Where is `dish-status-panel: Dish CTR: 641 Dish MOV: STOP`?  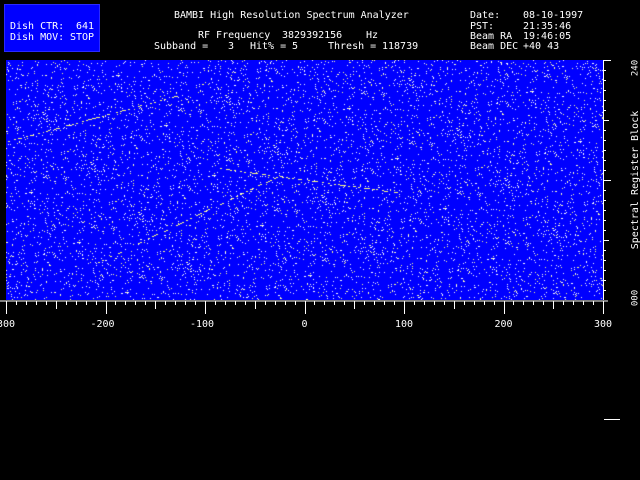 dish-status-panel: Dish CTR: 641 Dish MOV: STOP is located at coordinates (52, 28).